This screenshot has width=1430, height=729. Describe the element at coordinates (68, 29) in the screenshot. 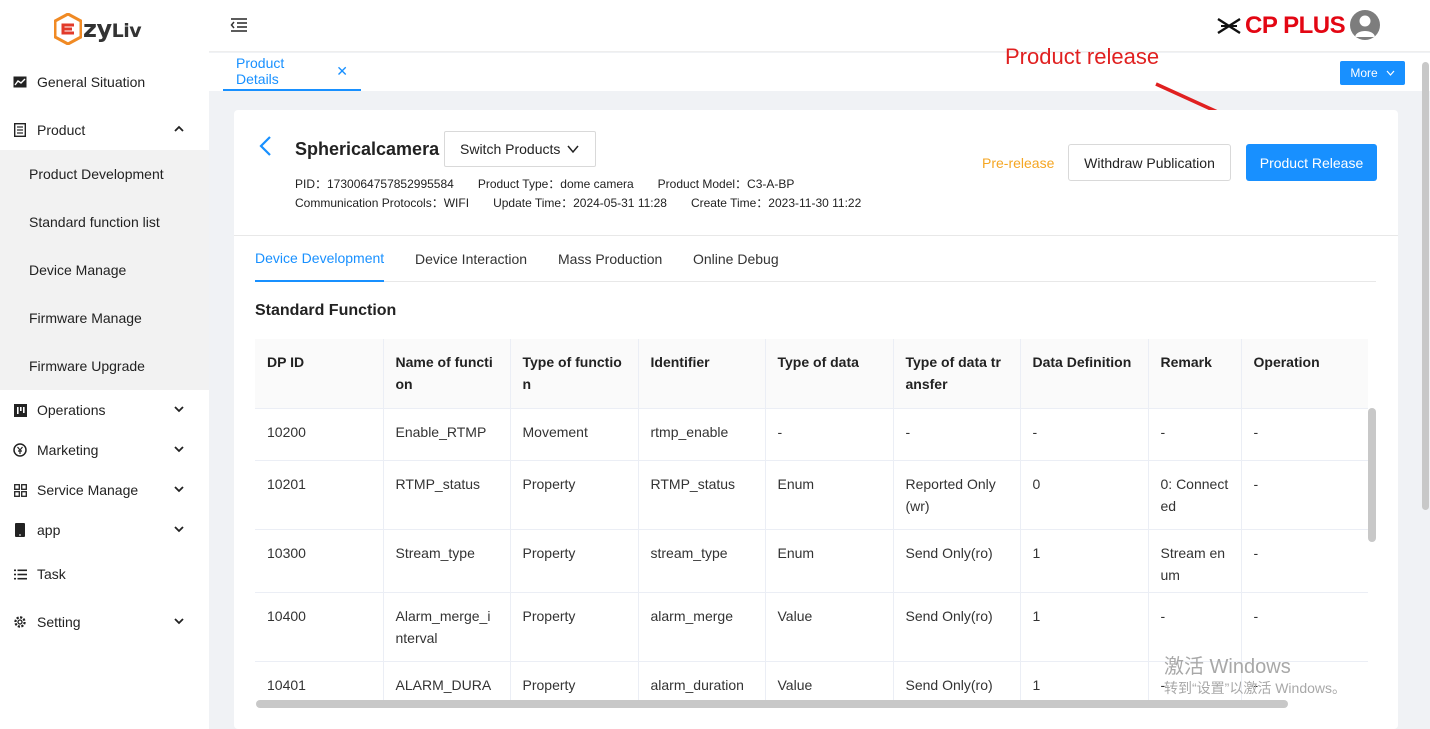

I see `ezyliv-logo-mark` at that location.